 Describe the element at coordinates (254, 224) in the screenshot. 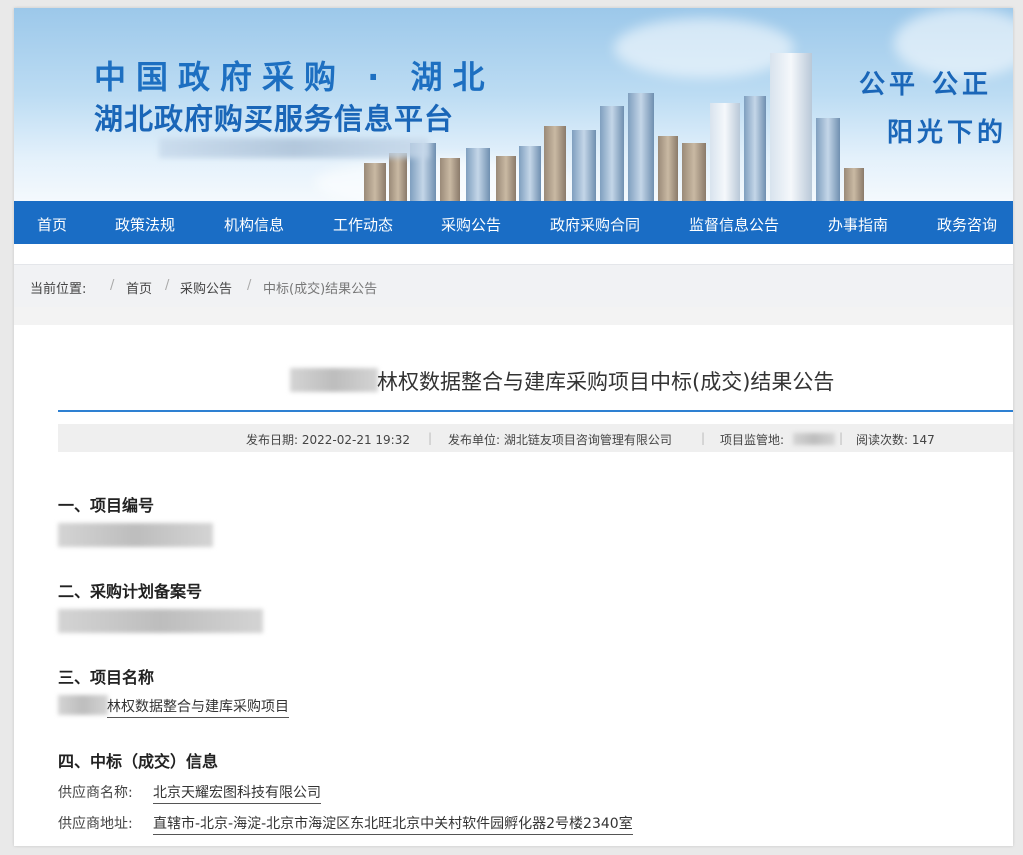

I see `nav-item-agency: 机构信息` at that location.